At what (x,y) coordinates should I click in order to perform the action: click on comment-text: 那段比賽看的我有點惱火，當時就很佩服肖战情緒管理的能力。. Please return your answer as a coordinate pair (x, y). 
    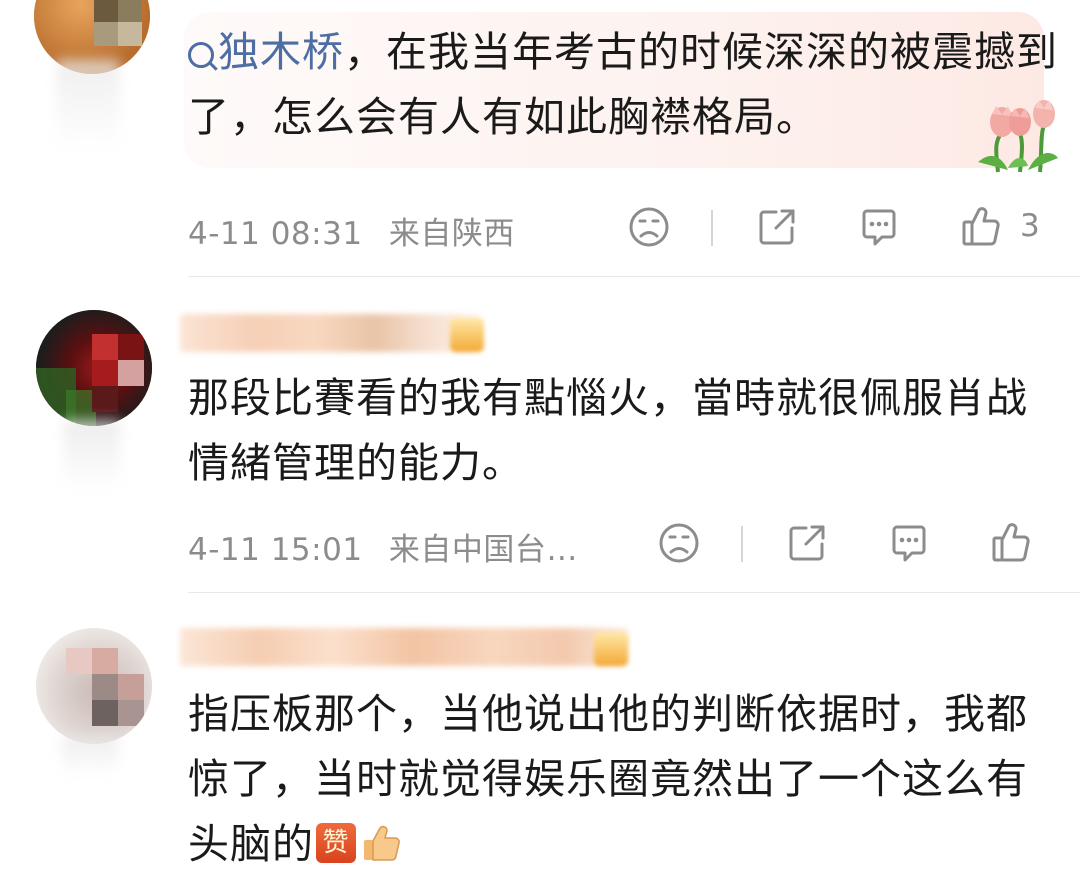
    Looking at the image, I should click on (623, 431).